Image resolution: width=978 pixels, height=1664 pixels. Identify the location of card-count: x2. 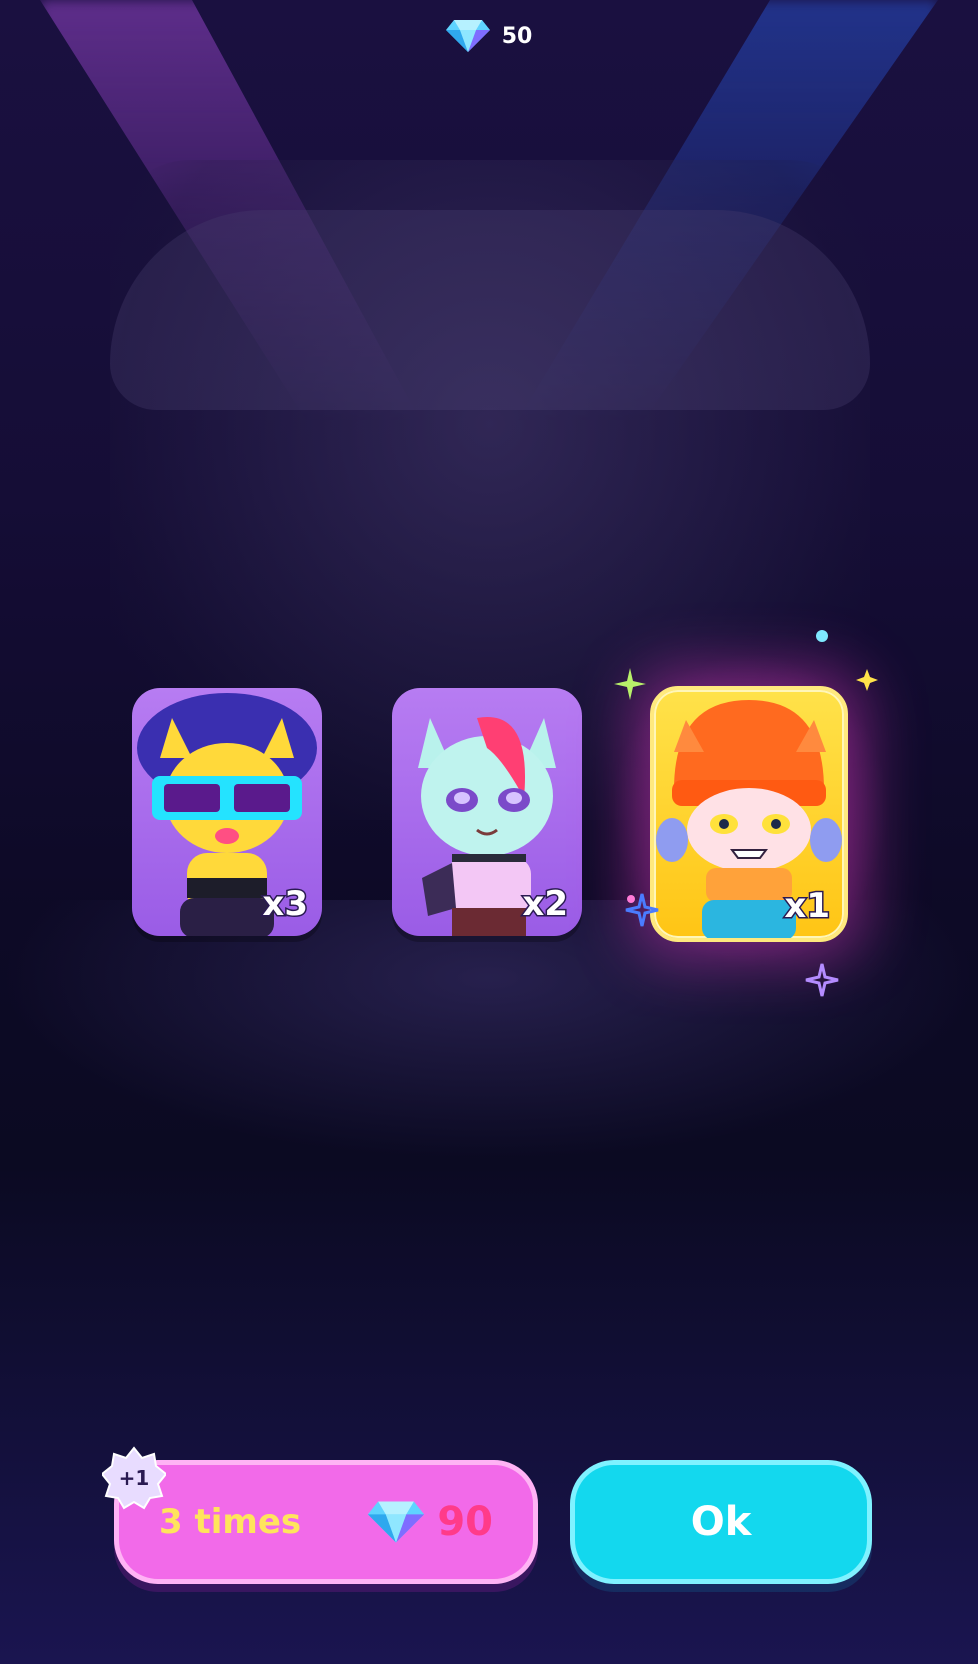
(545, 904).